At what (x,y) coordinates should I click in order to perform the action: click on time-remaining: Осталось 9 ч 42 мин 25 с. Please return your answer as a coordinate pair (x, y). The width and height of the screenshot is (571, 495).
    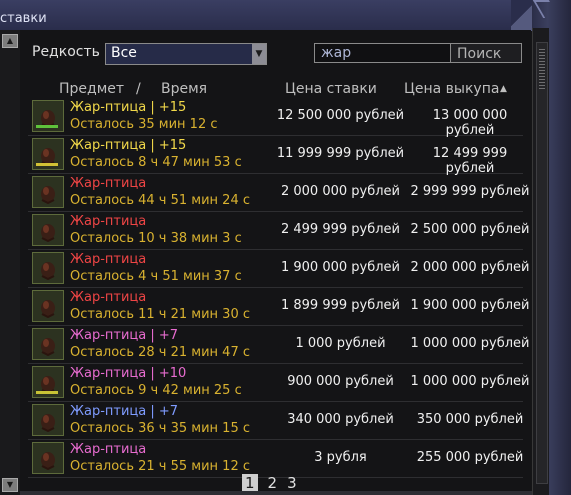
    Looking at the image, I should click on (156, 390).